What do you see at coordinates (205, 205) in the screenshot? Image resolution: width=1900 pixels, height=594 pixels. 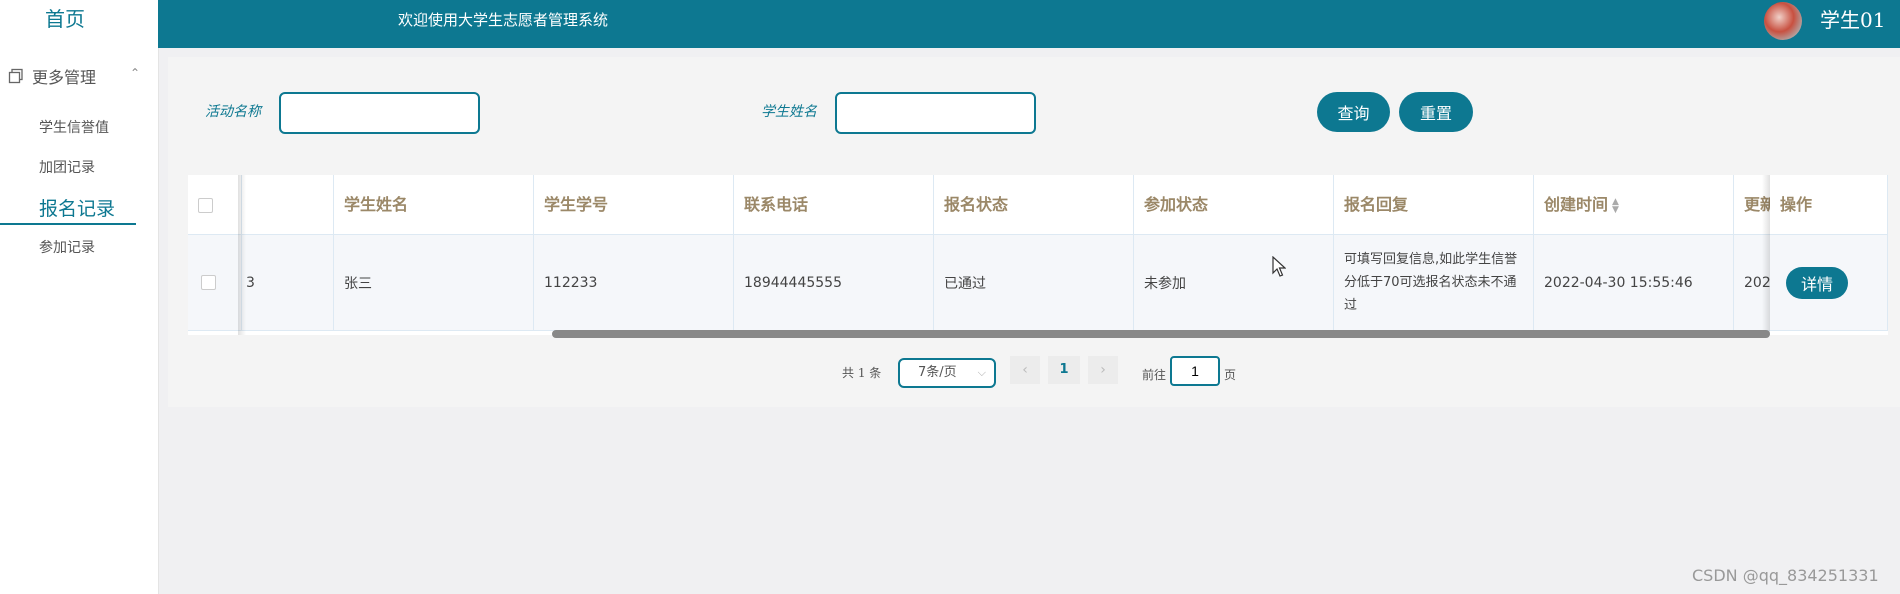 I see `select-all-checkbox` at bounding box center [205, 205].